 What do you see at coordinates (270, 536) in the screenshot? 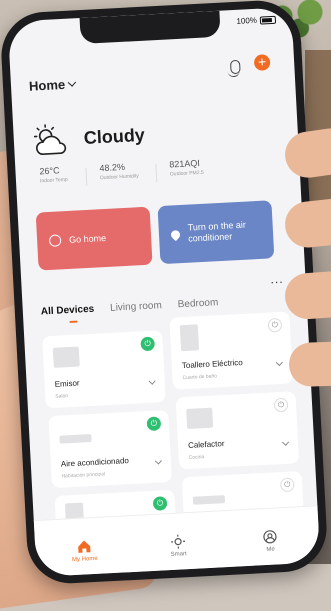
I see `user-icon` at bounding box center [270, 536].